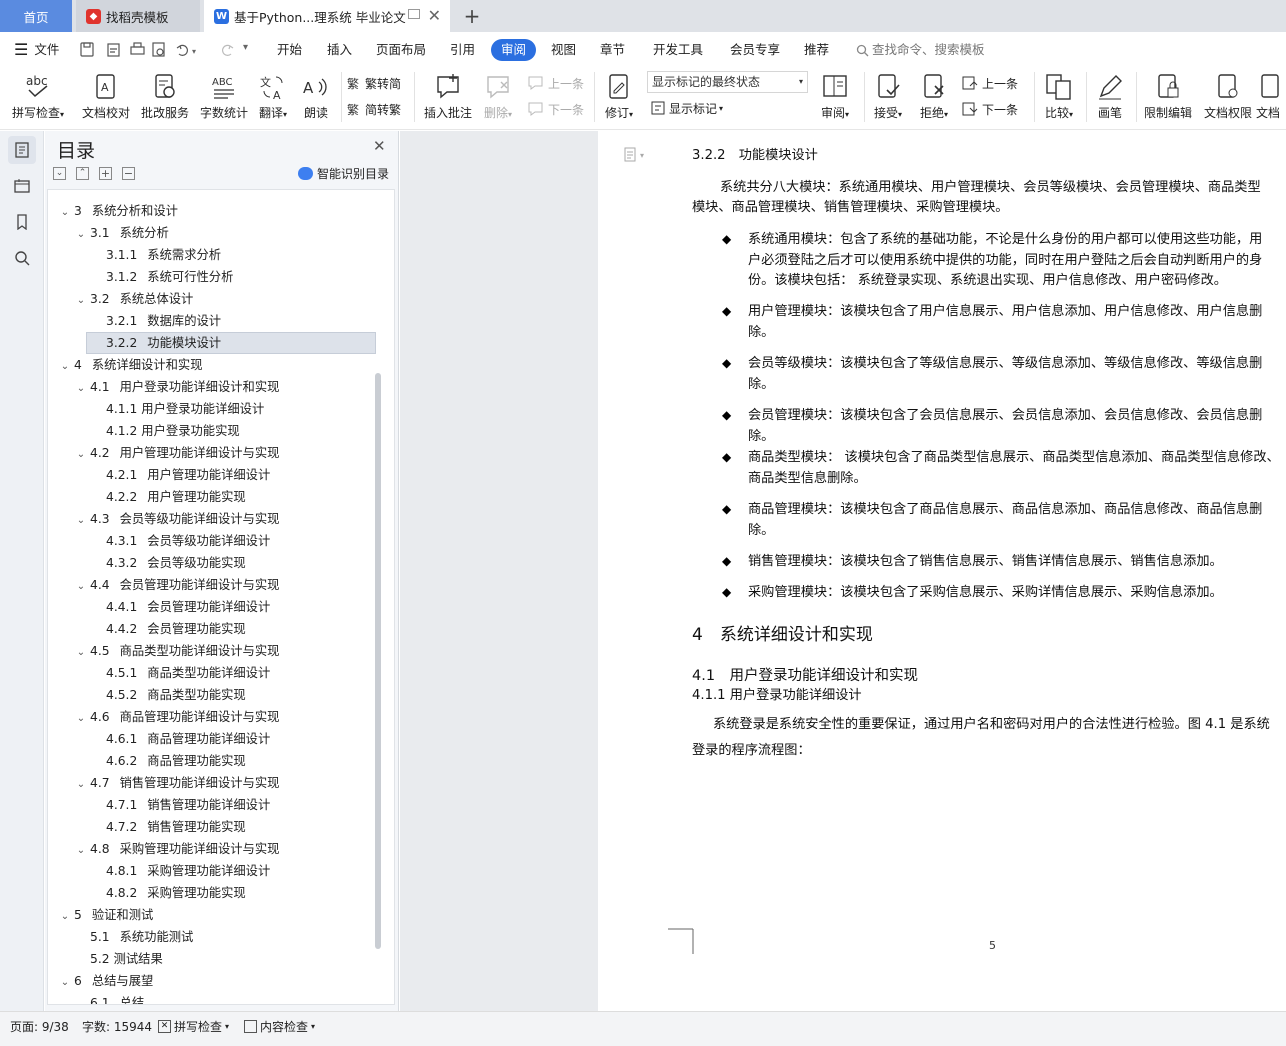 The image size is (1286, 1046). I want to click on toc-item: 4.8.1 采购管理功能详细设计, so click(188, 871).